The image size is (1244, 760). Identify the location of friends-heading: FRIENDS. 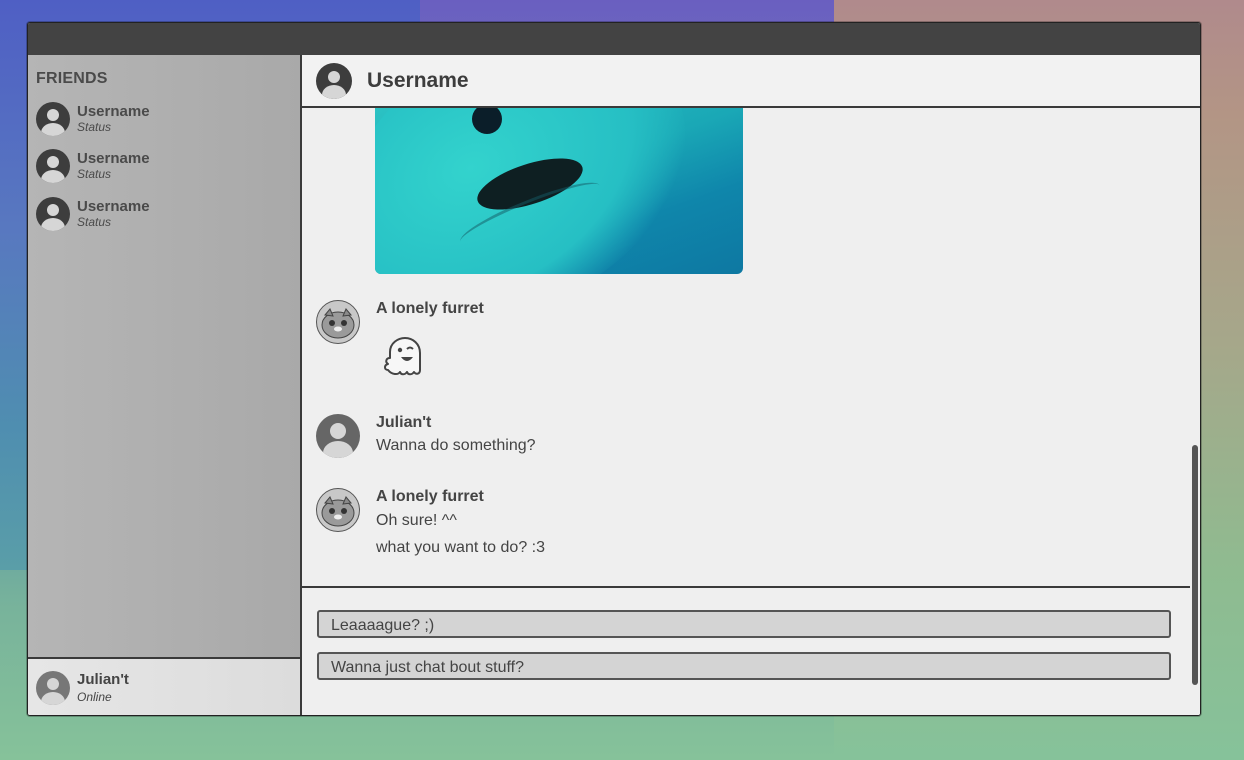
(72, 78).